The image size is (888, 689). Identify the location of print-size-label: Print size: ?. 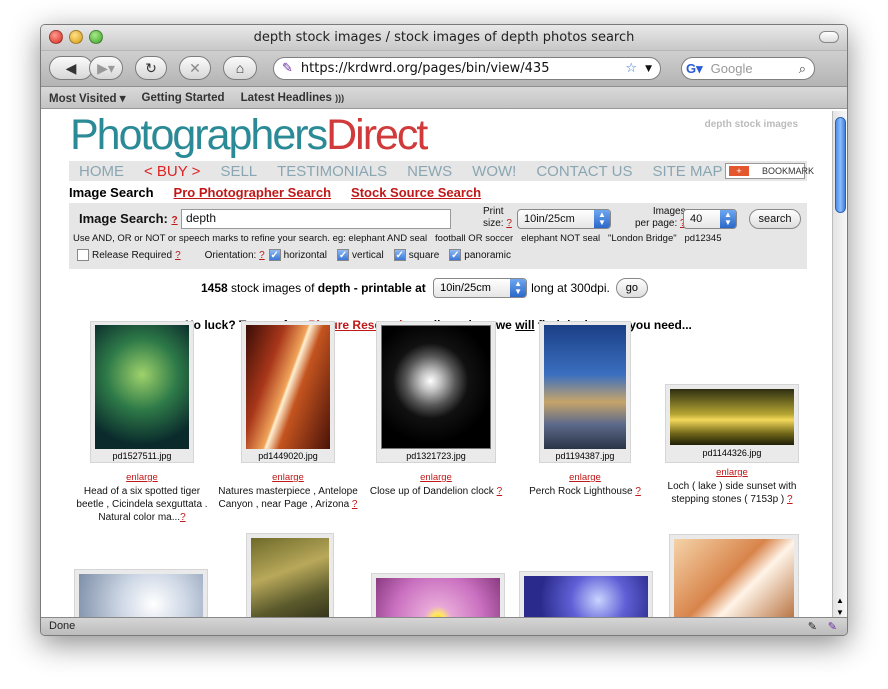
(497, 218).